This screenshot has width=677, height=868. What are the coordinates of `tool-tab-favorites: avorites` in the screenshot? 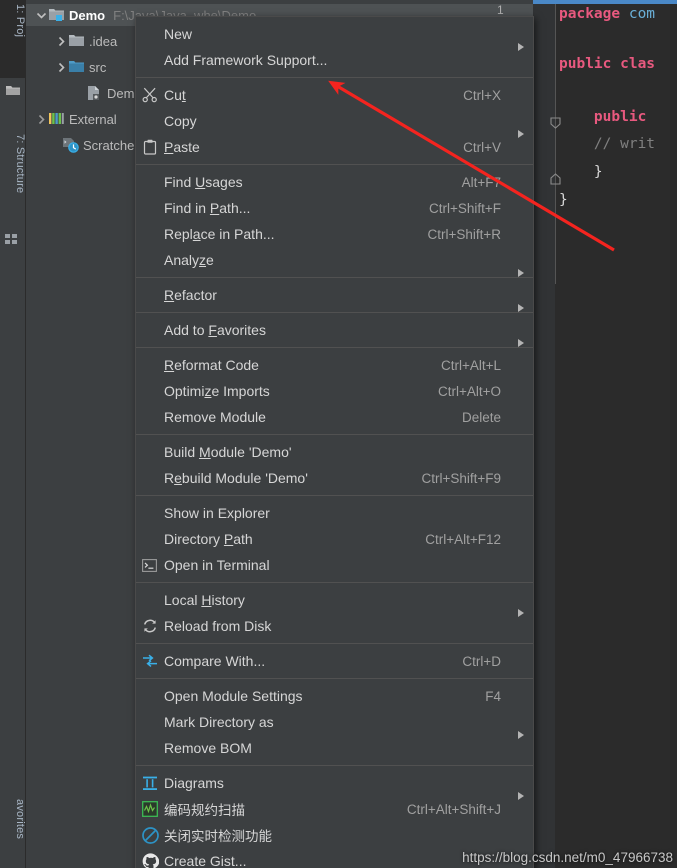 It's located at (13, 831).